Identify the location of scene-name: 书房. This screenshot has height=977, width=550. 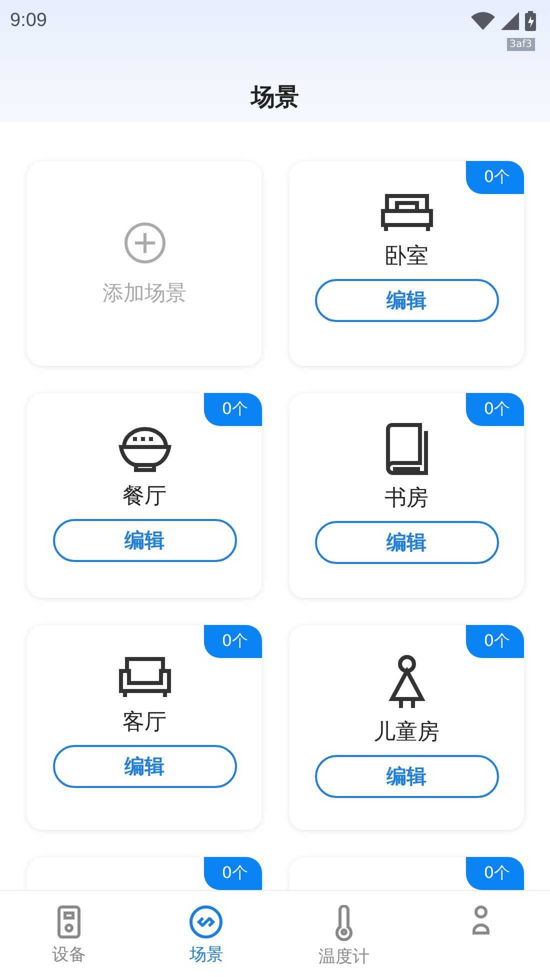
(406, 499).